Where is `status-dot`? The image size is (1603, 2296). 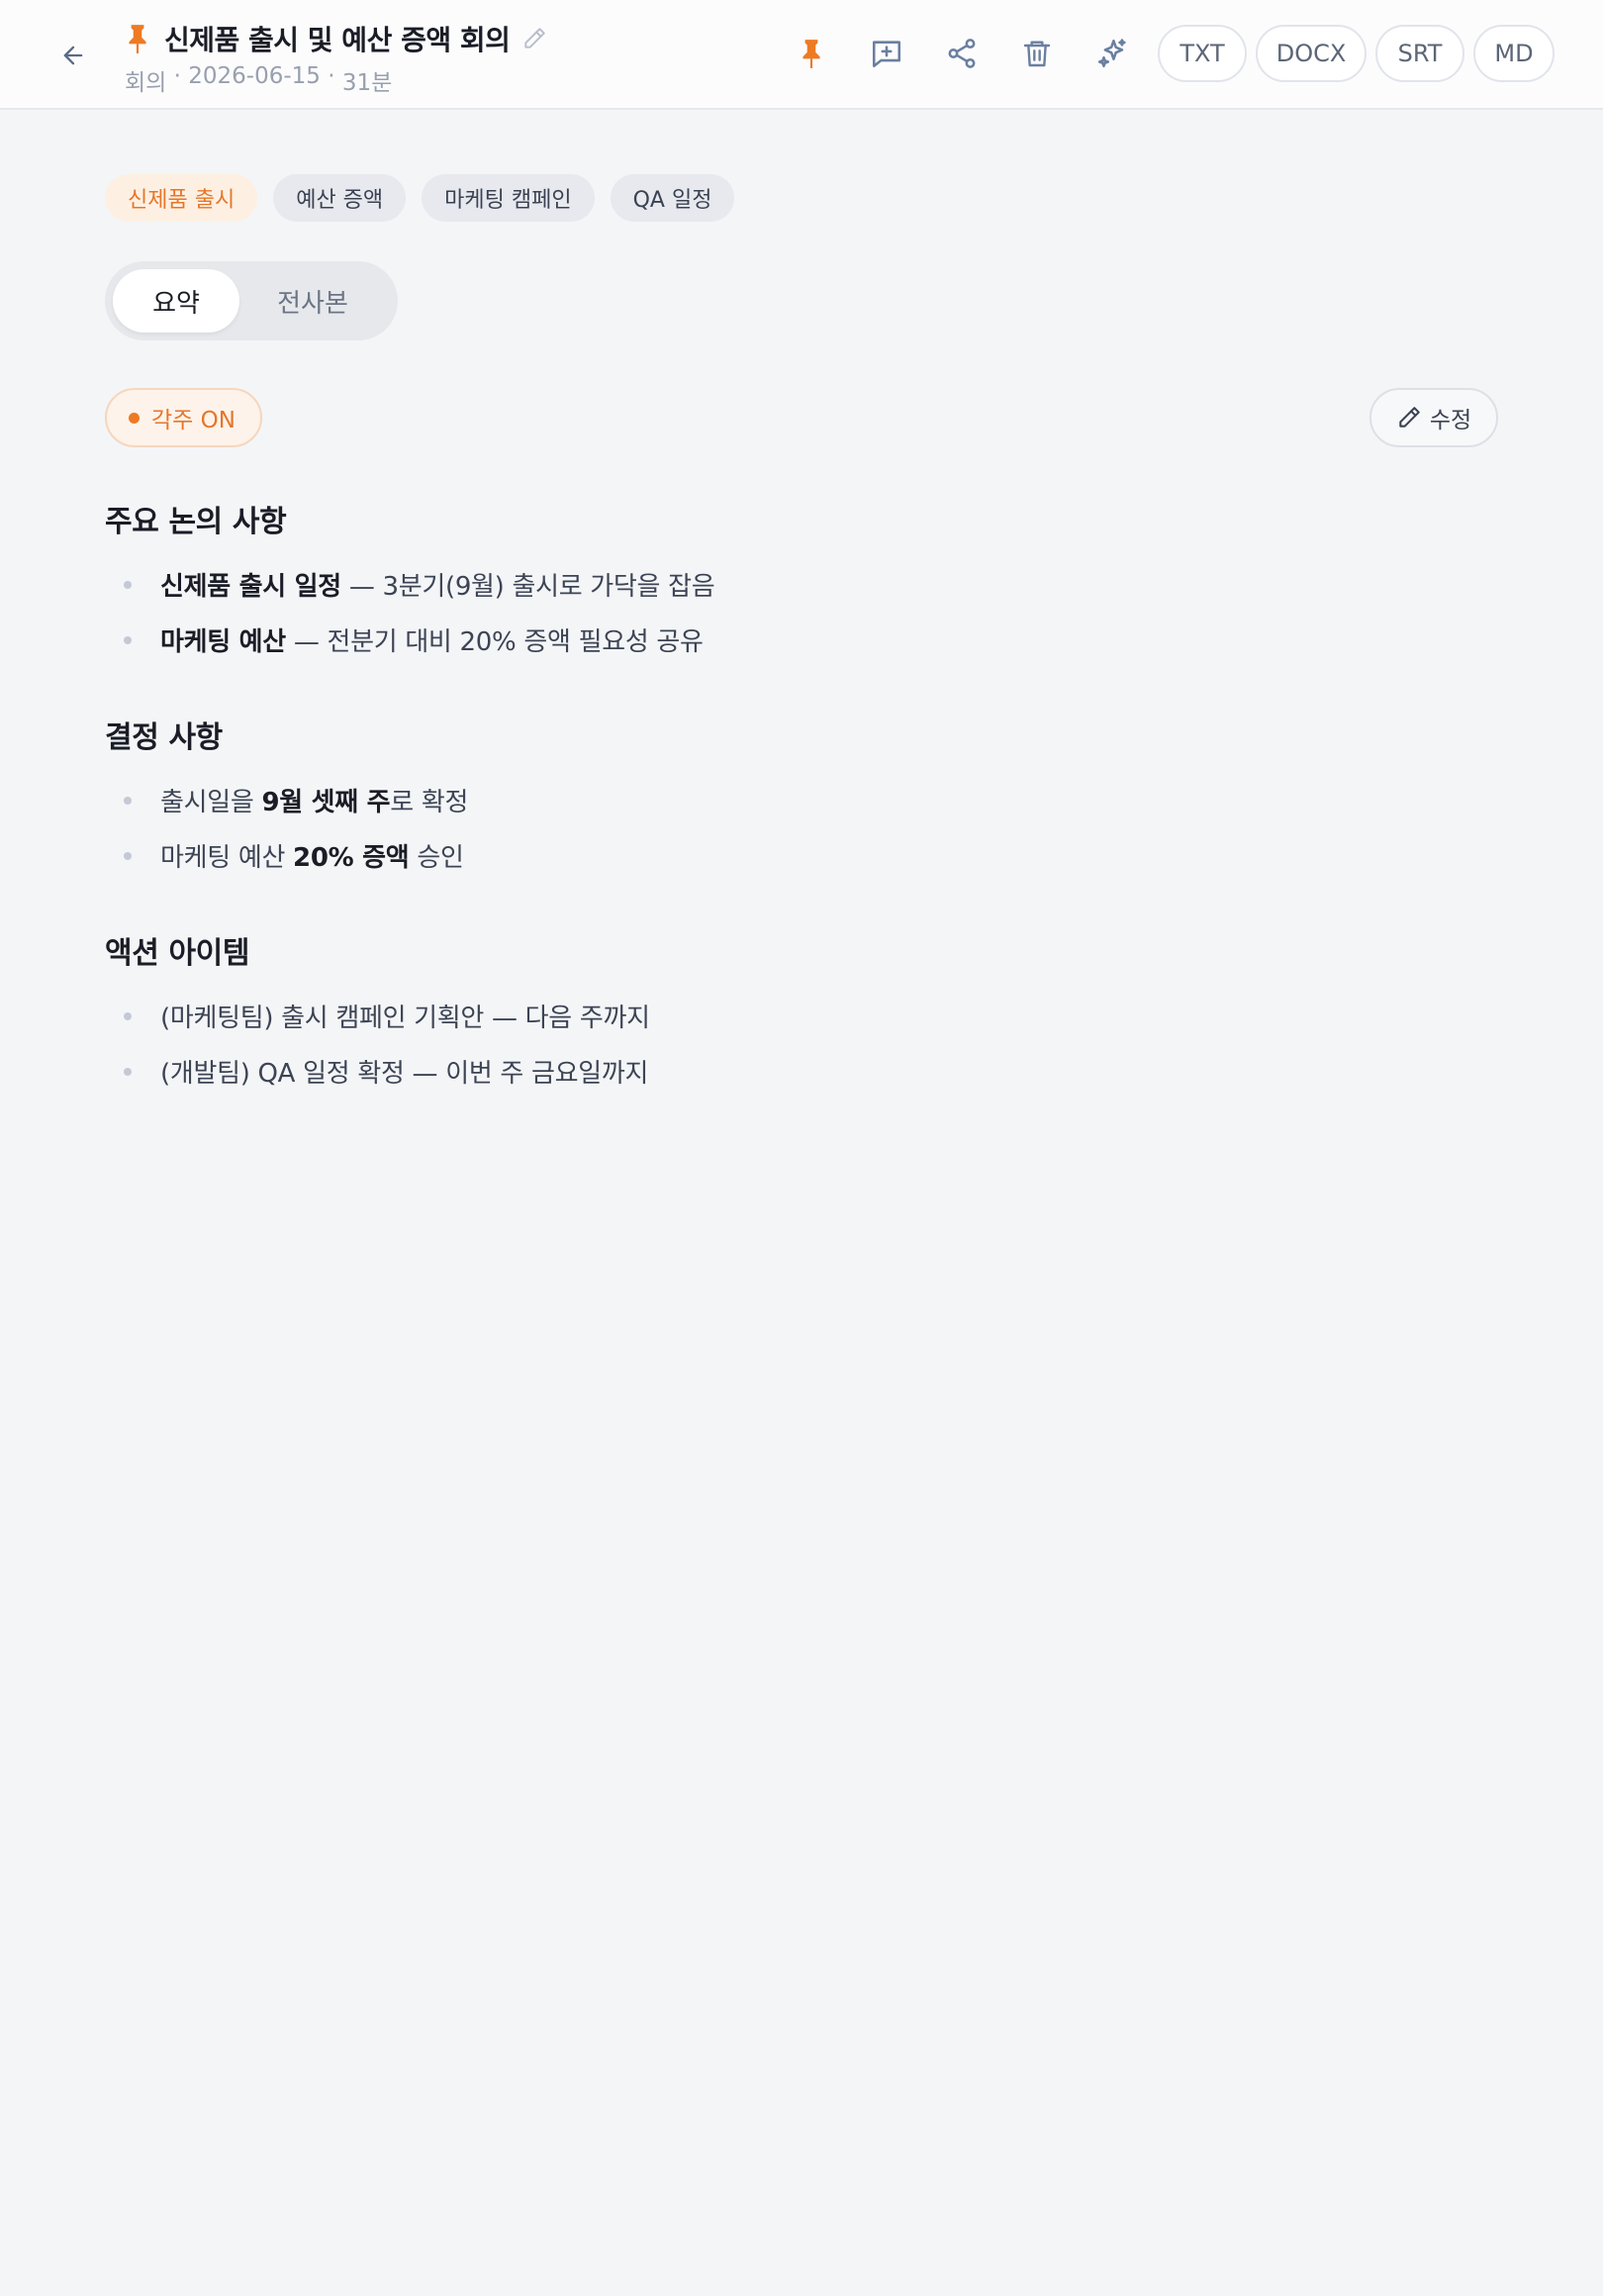
status-dot is located at coordinates (134, 418).